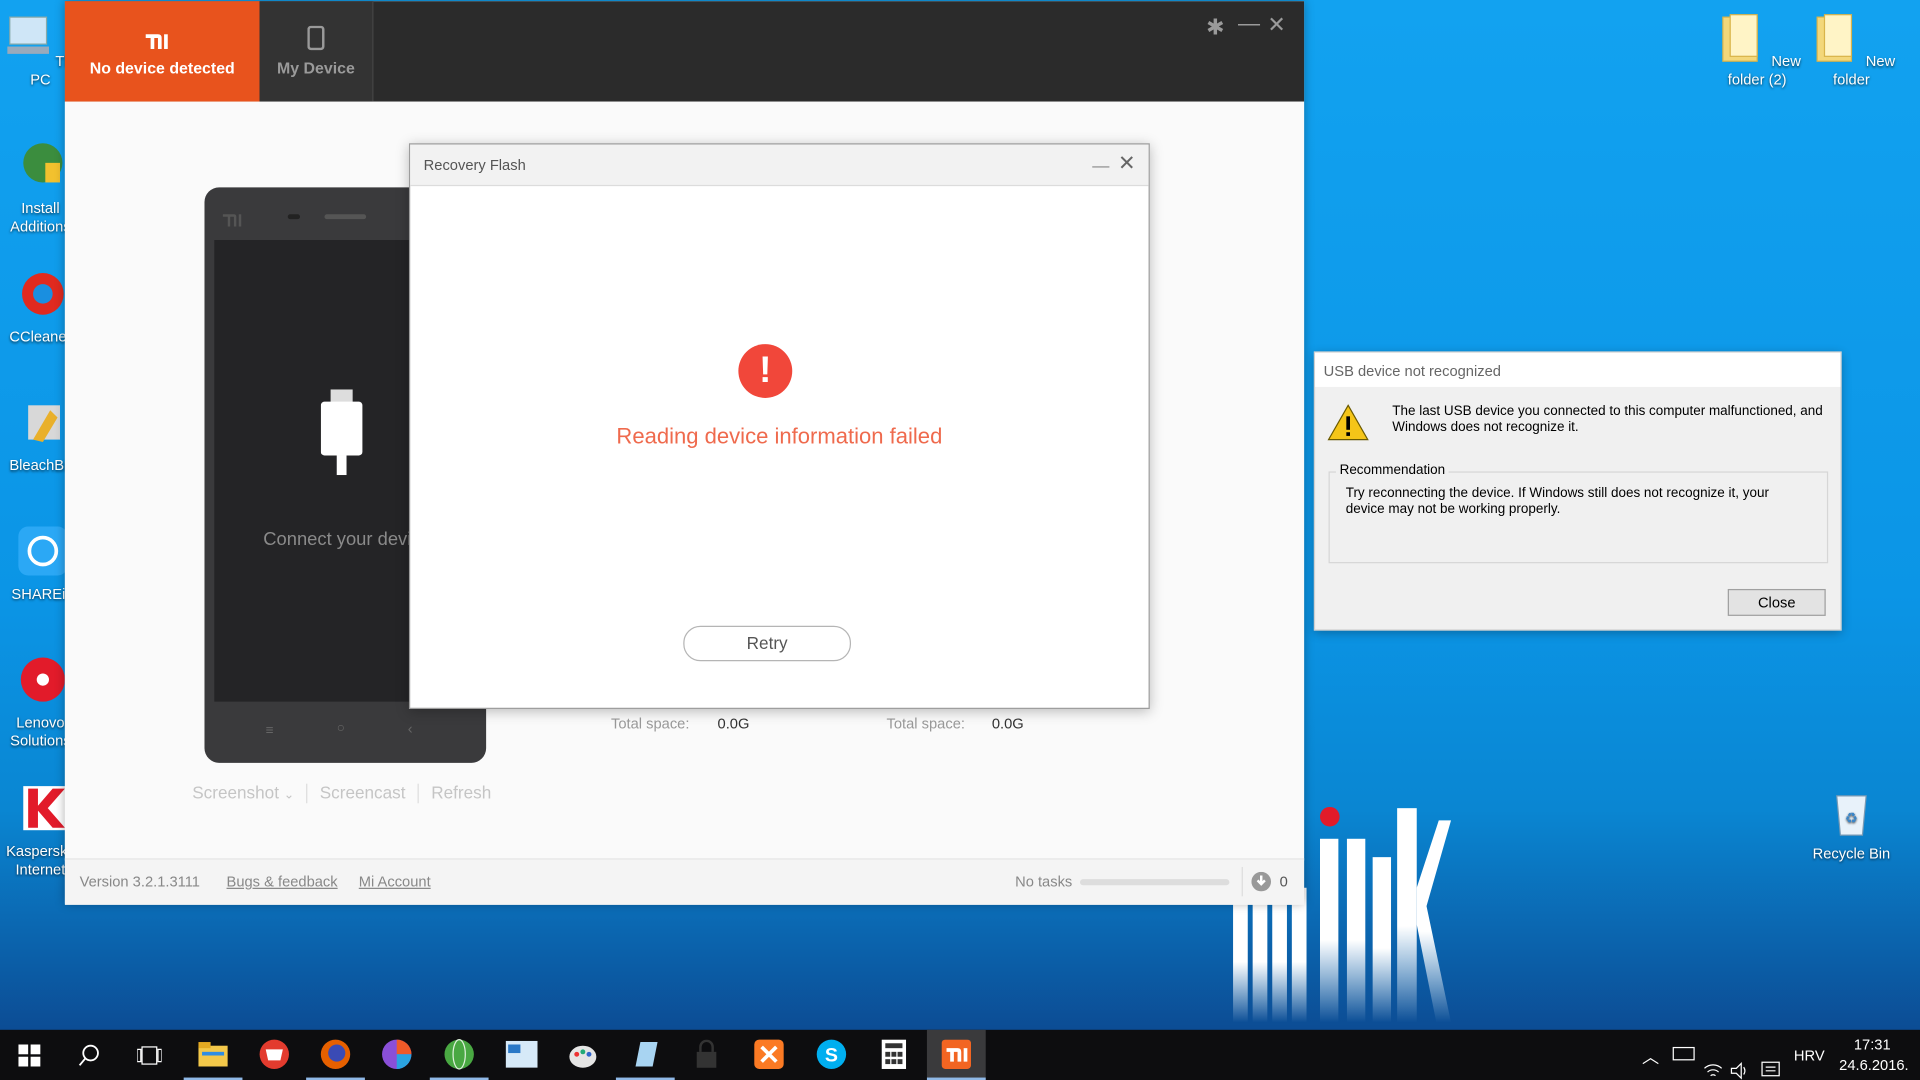 This screenshot has height=1080, width=1920. Describe the element at coordinates (1650, 1062) in the screenshot. I see `show-hidden-icons: ︿` at that location.